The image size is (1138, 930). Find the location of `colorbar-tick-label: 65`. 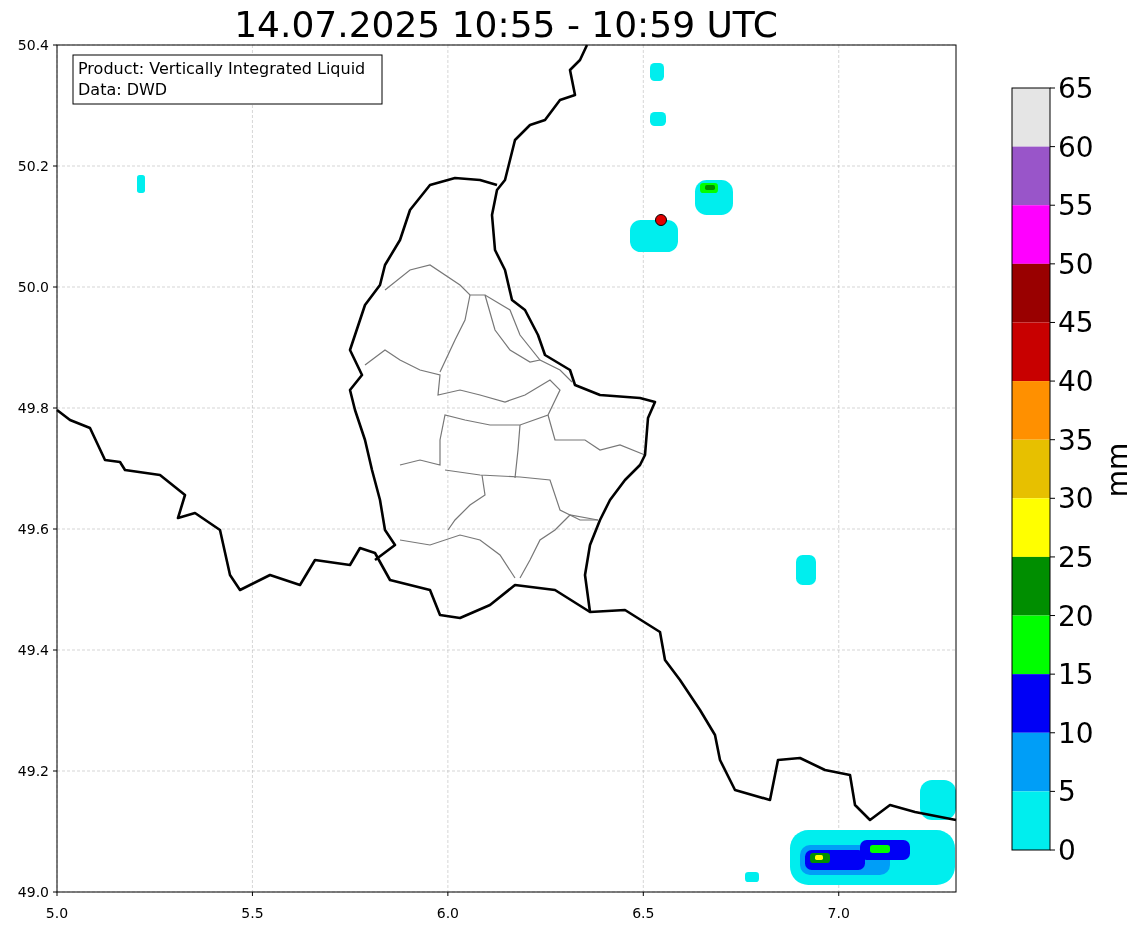

colorbar-tick-label: 65 is located at coordinates (1076, 88).